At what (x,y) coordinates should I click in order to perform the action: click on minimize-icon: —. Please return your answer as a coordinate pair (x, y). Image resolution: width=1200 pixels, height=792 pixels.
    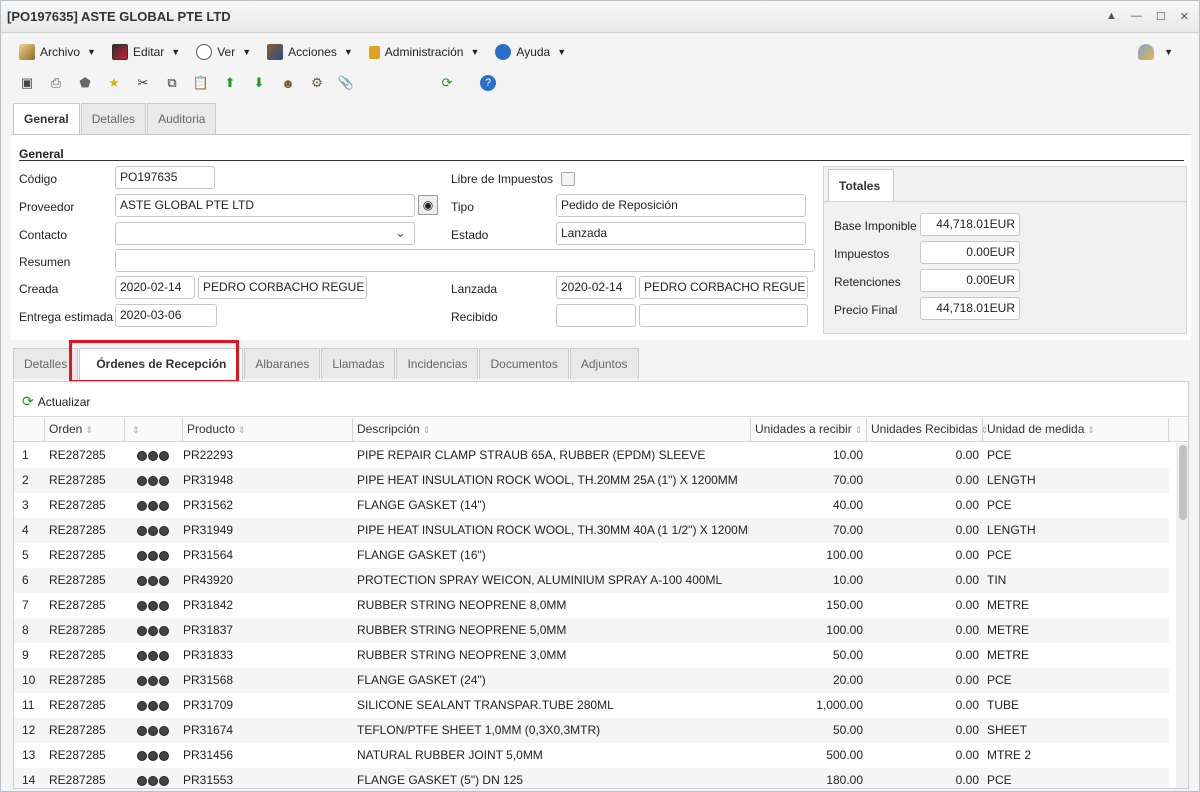
    Looking at the image, I should click on (1136, 16).